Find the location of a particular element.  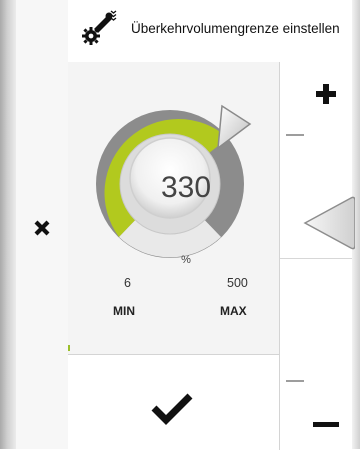

dial-pointer is located at coordinates (234, 127).